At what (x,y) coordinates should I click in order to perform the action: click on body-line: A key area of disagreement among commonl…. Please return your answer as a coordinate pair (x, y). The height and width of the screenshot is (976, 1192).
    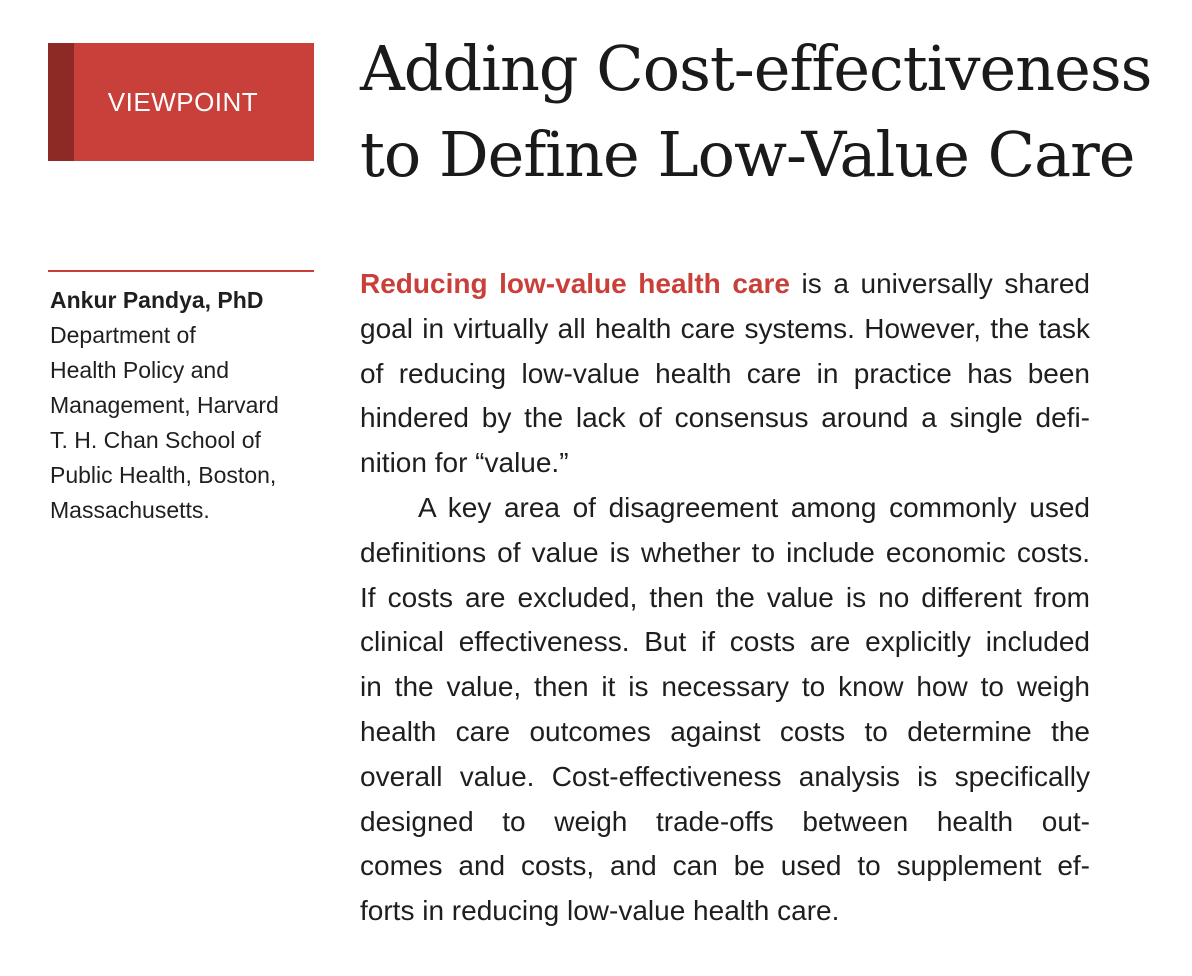
    Looking at the image, I should click on (754, 507).